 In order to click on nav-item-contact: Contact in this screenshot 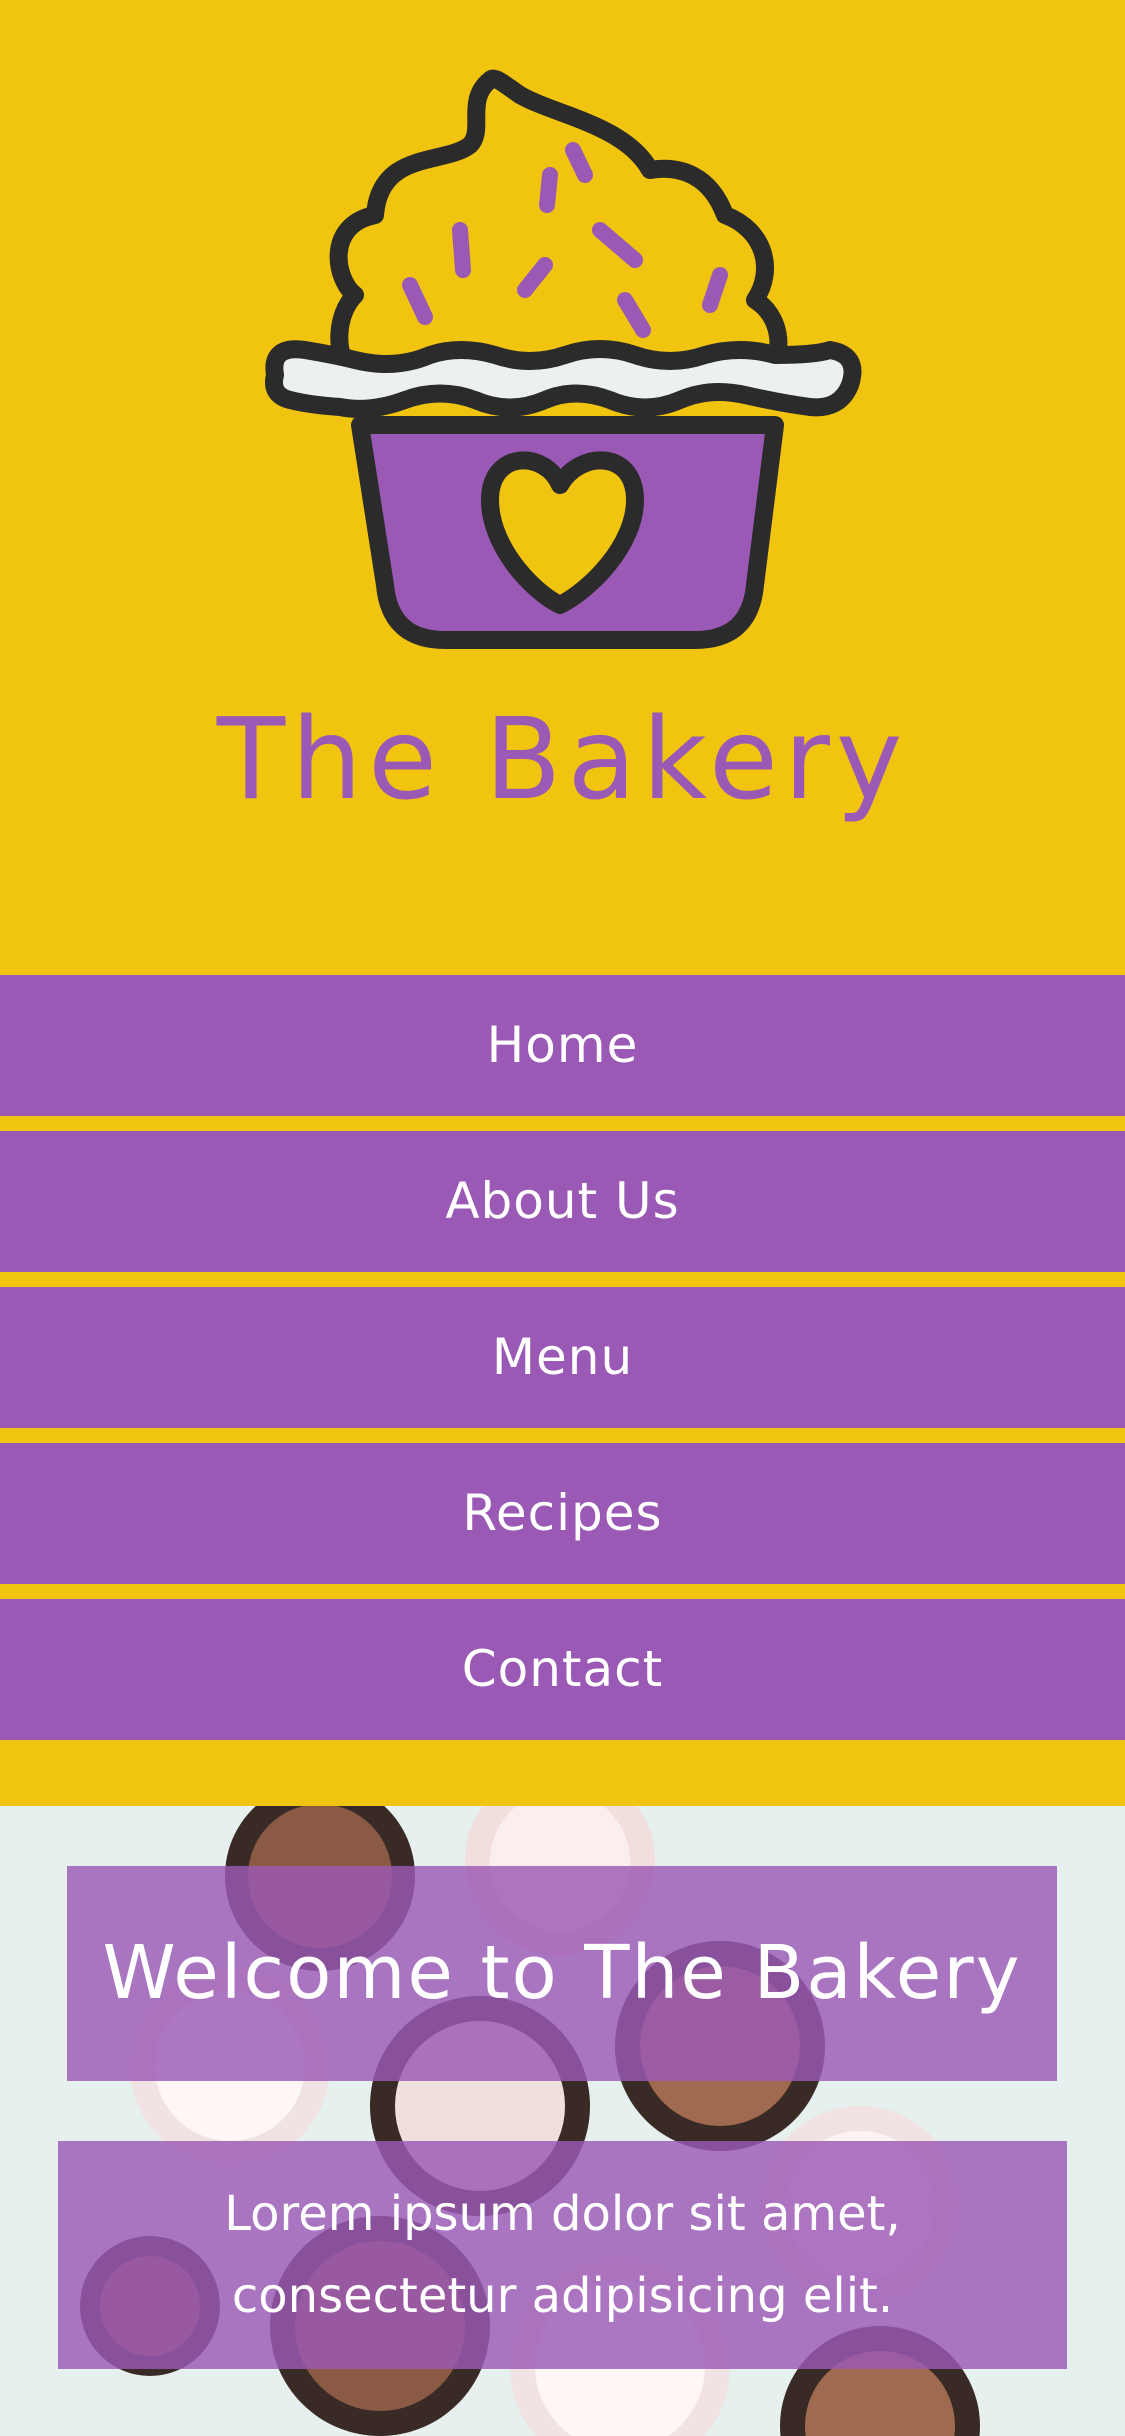, I will do `click(562, 1669)`.